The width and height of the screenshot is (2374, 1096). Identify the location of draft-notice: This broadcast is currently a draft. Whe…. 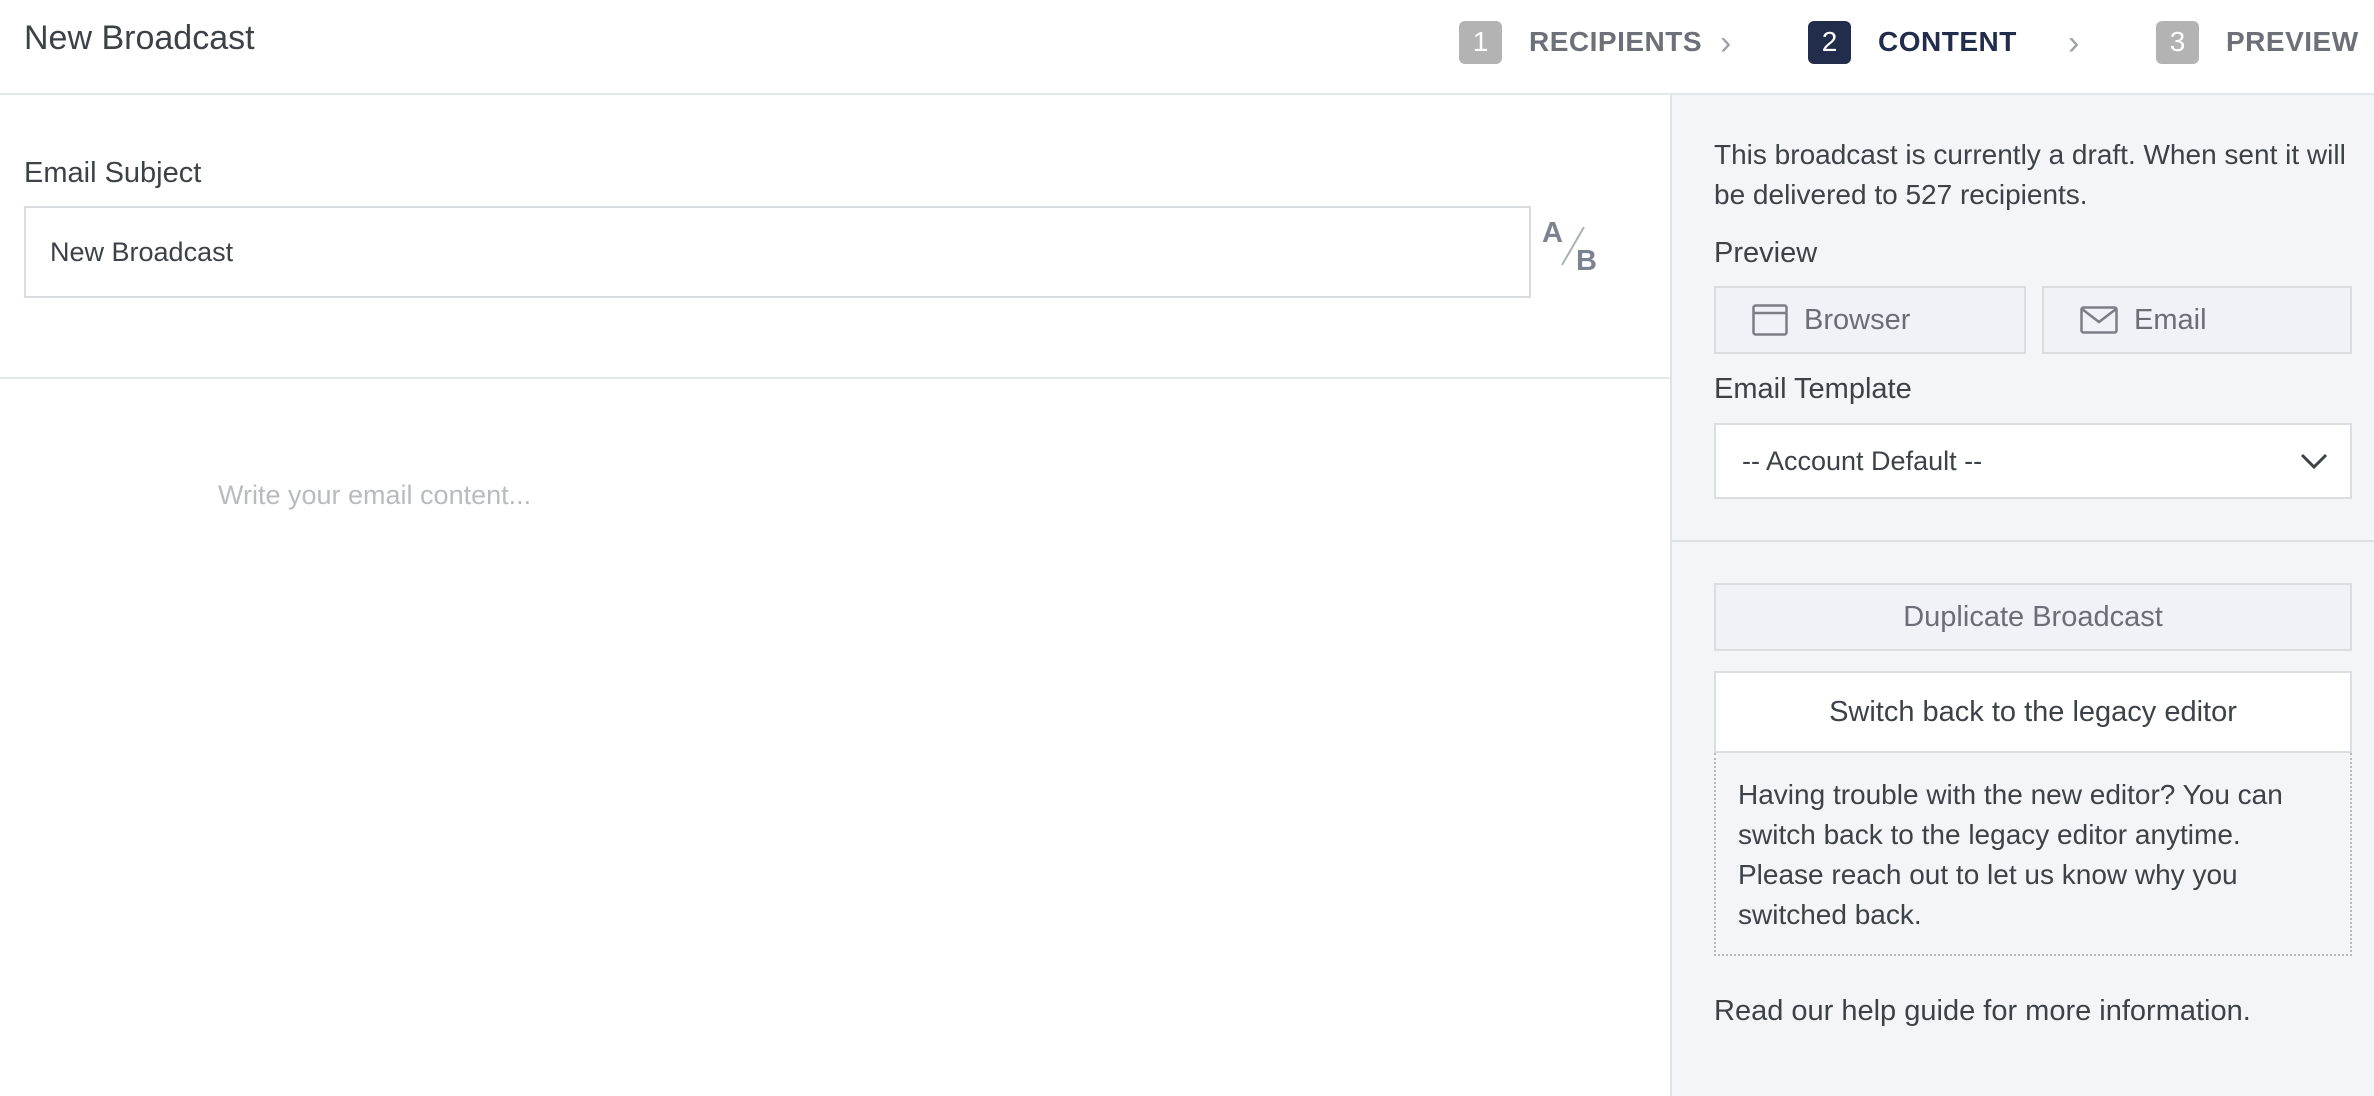
(2030, 174).